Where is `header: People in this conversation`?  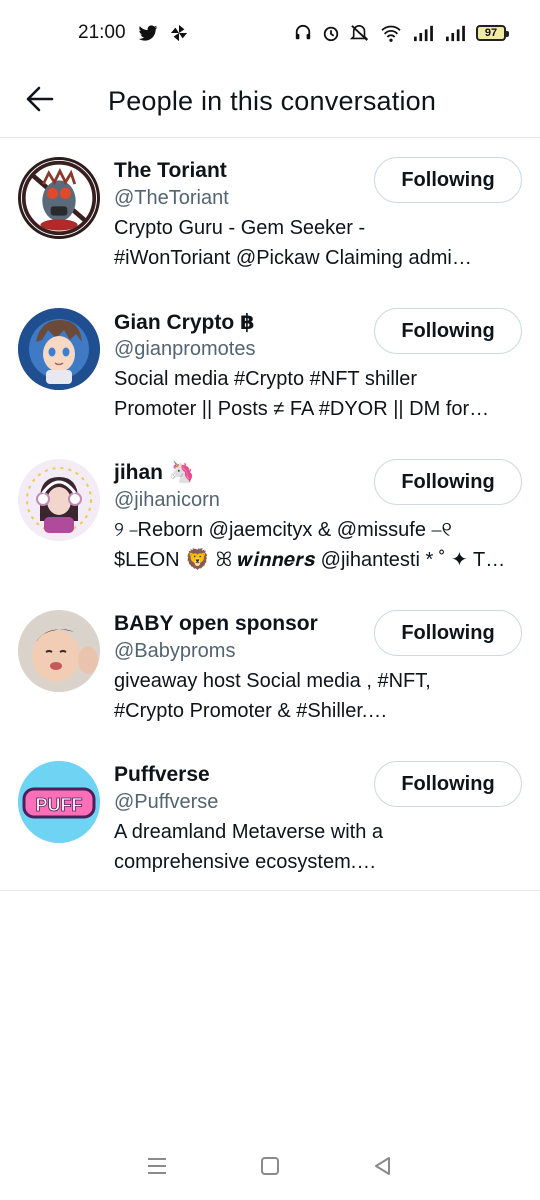 header: People in this conversation is located at coordinates (270, 102).